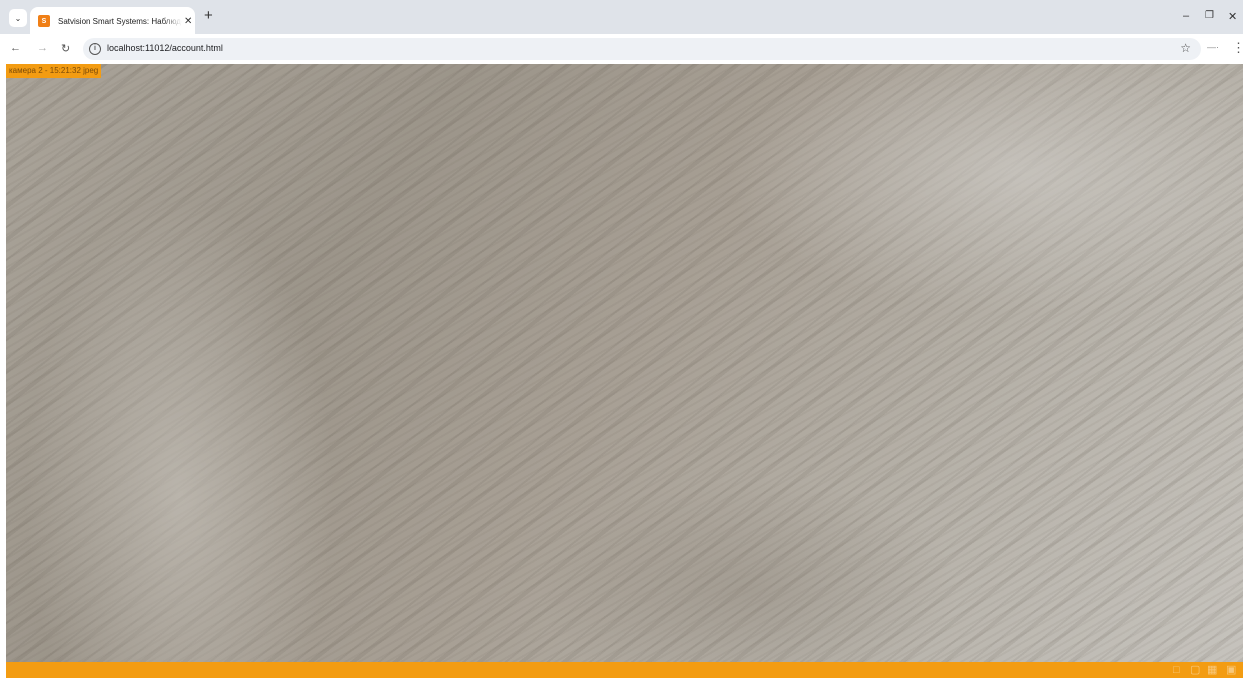  I want to click on url-text: localhost:11012/account.html, so click(165, 48).